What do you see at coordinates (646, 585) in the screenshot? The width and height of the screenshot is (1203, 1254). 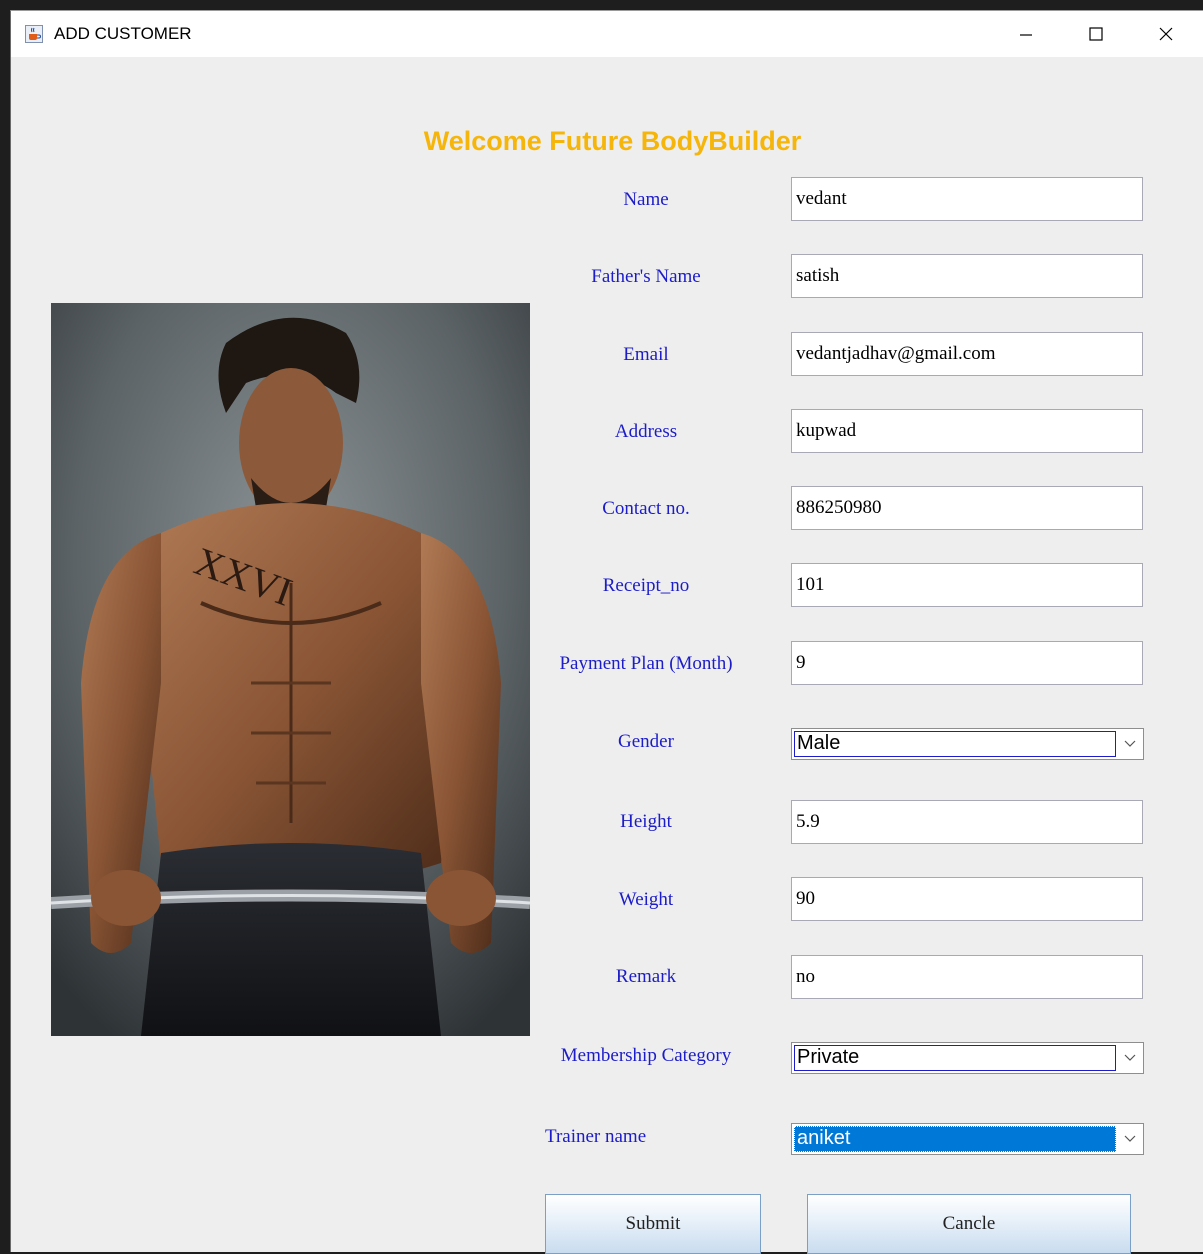 I see `receipt-label: Receipt_no` at bounding box center [646, 585].